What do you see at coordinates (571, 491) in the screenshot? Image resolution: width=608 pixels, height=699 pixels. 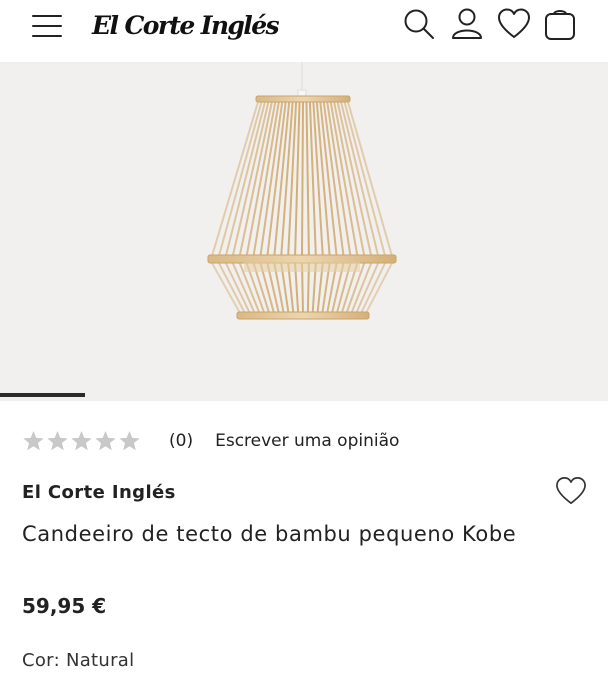 I see `favorite-heart-icon` at bounding box center [571, 491].